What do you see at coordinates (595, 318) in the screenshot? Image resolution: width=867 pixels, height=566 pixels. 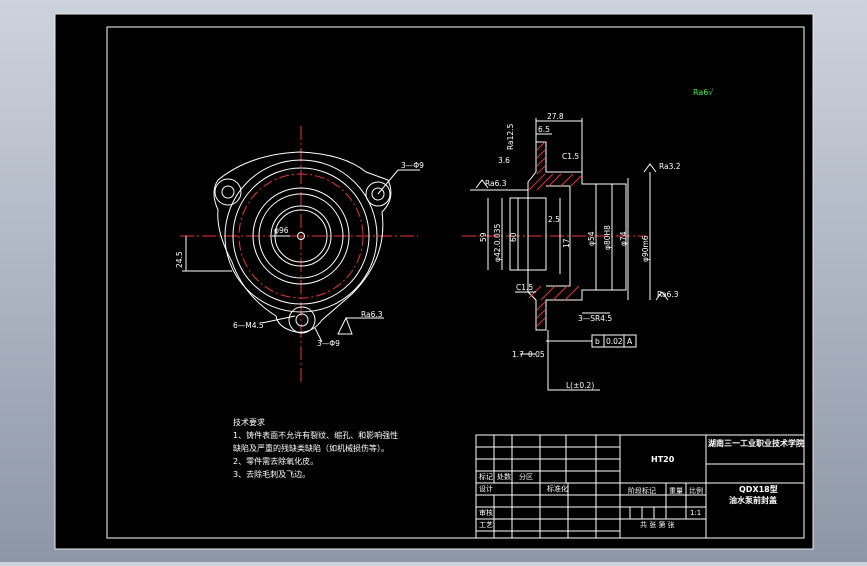 I see `dim-sr4-5: 3—SR4.5` at bounding box center [595, 318].